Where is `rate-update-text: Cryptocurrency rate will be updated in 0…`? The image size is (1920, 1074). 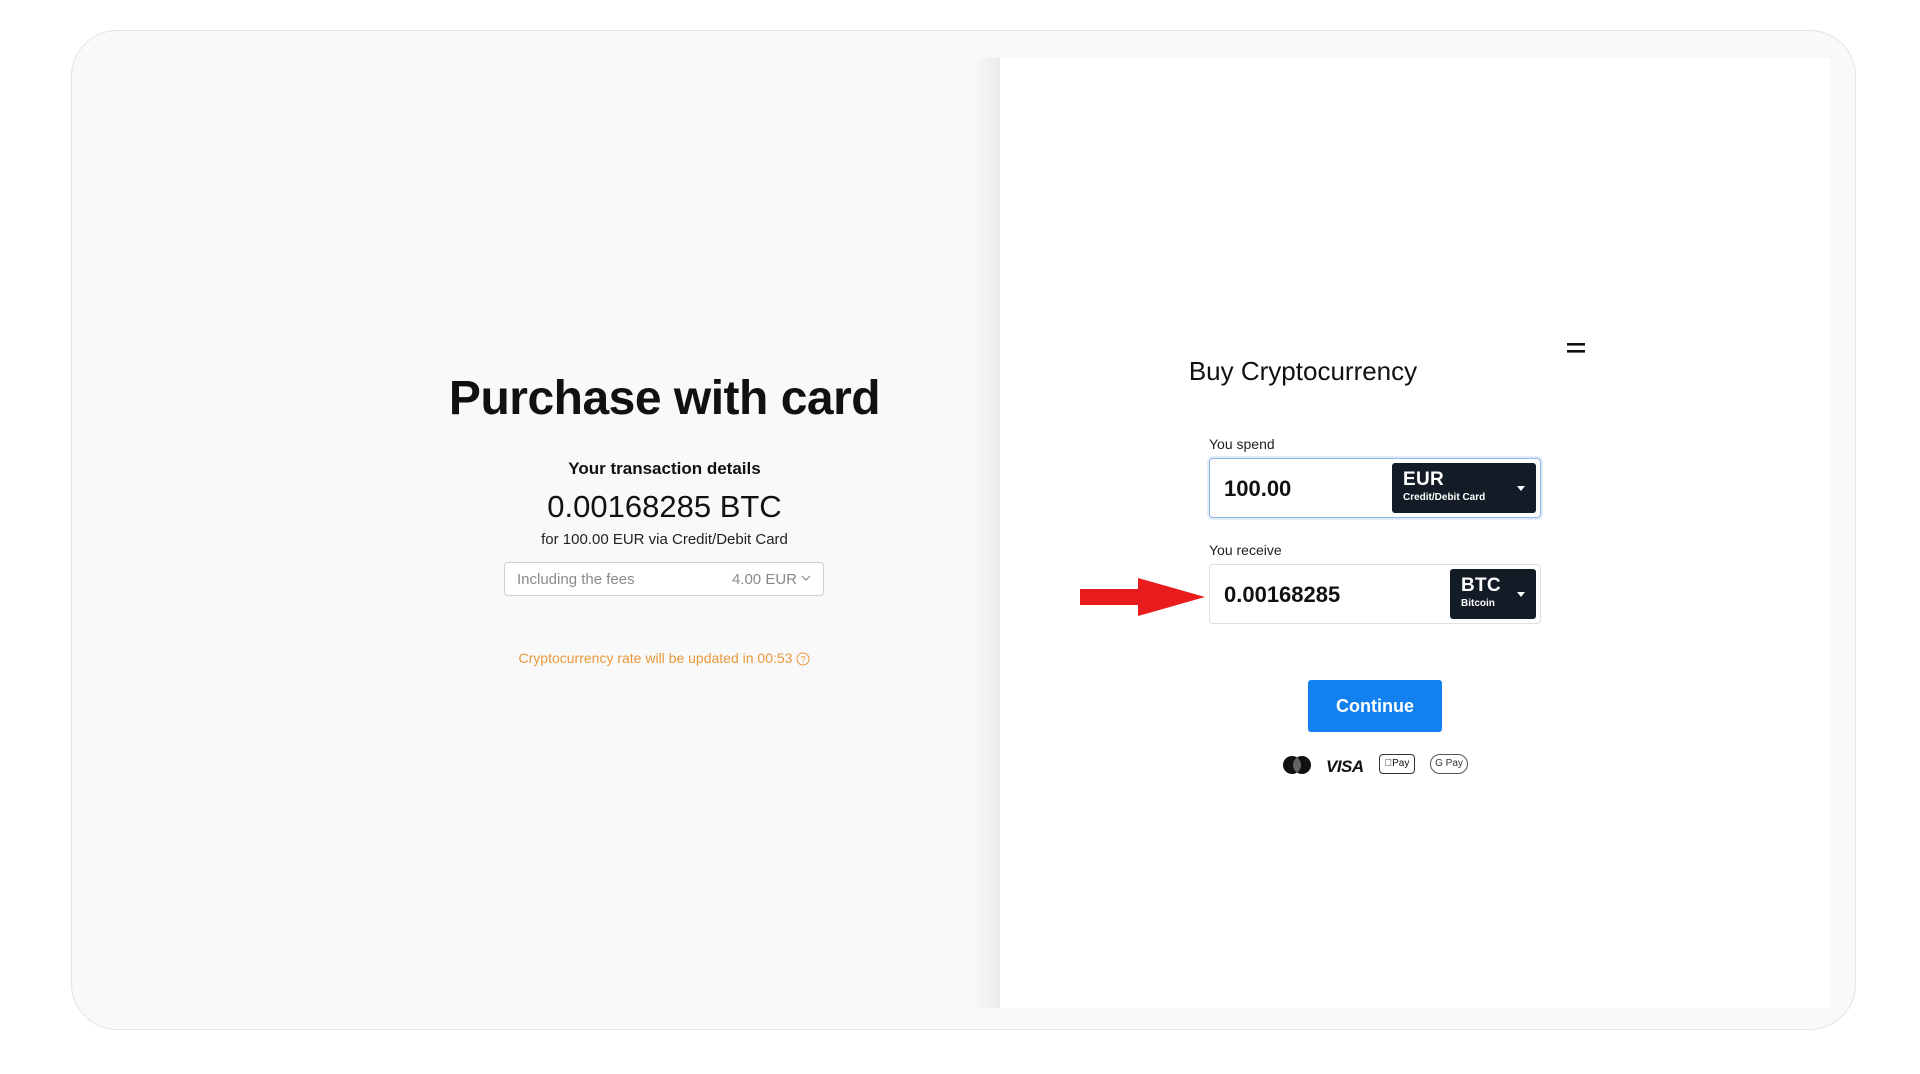
rate-update-text: Cryptocurrency rate will be updated in 0… is located at coordinates (655, 658).